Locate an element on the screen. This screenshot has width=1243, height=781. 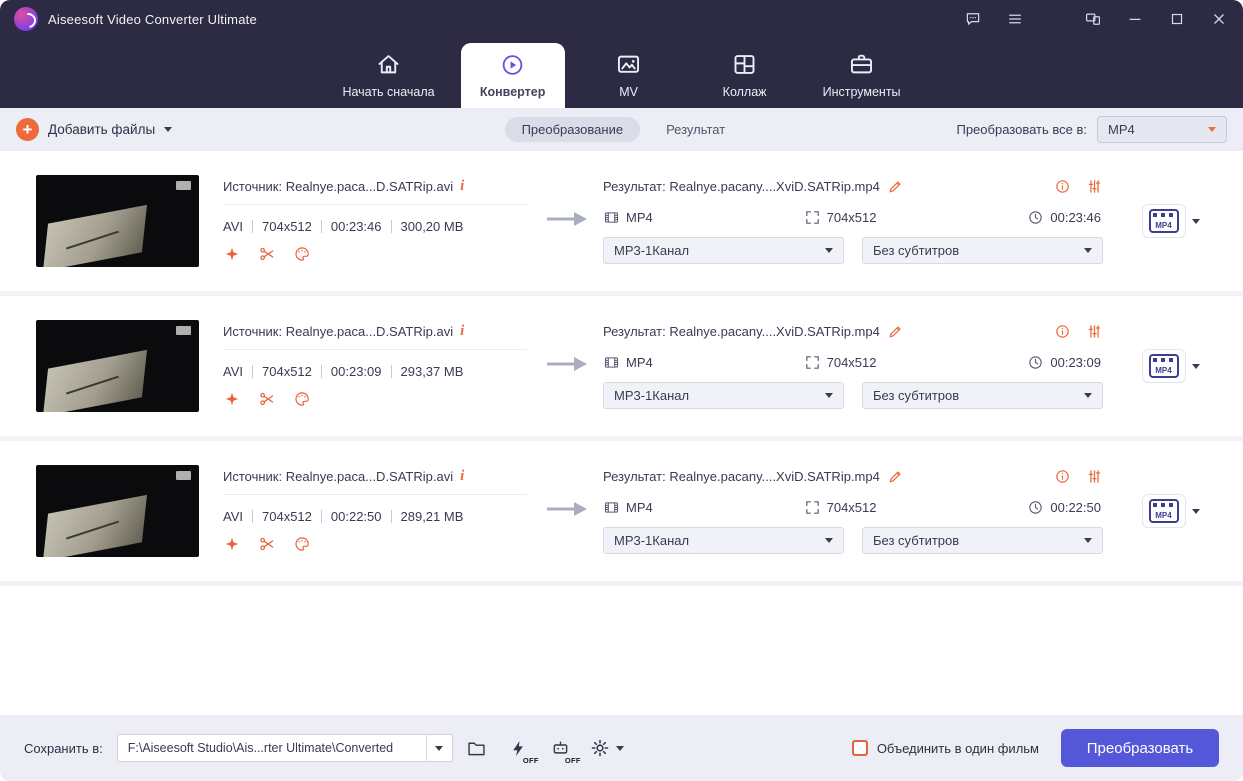
merge-checkbox is located at coordinates (859, 748).